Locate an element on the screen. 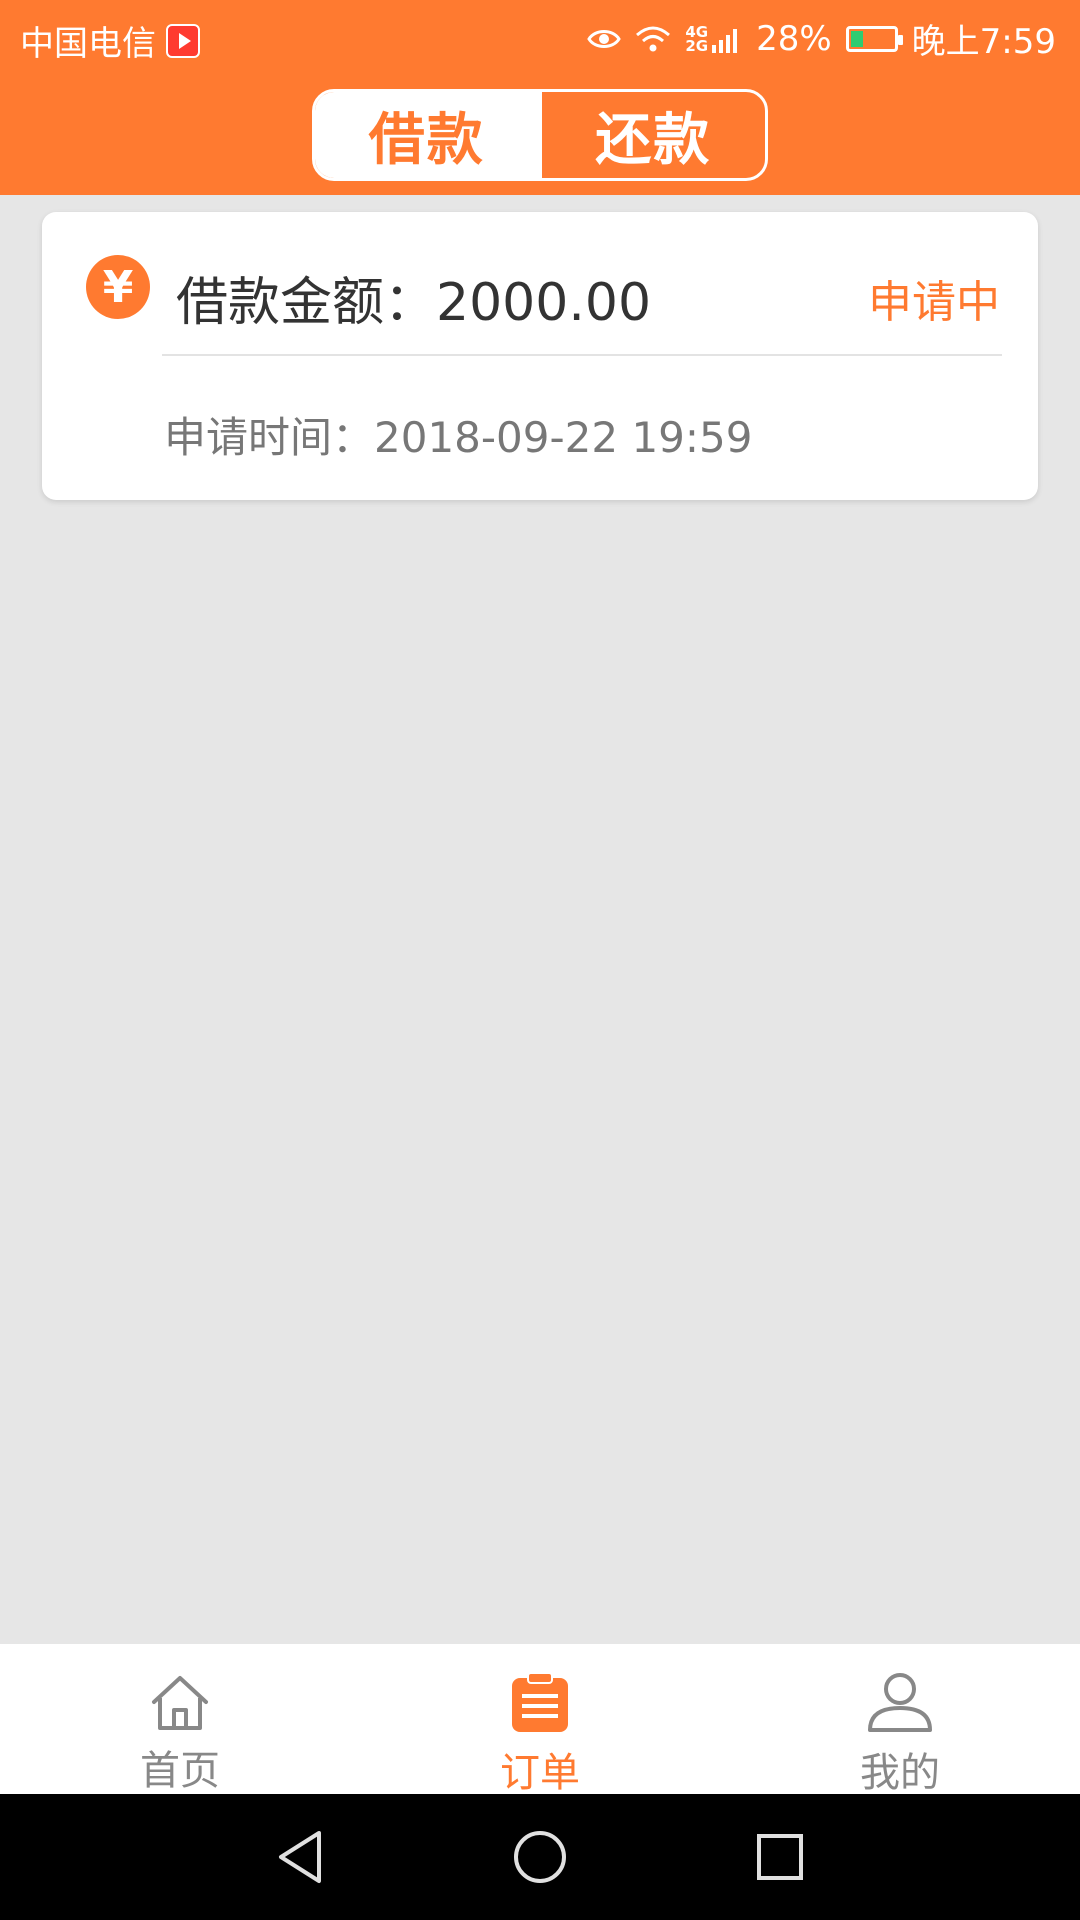 This screenshot has width=1080, height=1920. clock: 晚上7:59 is located at coordinates (983, 42).